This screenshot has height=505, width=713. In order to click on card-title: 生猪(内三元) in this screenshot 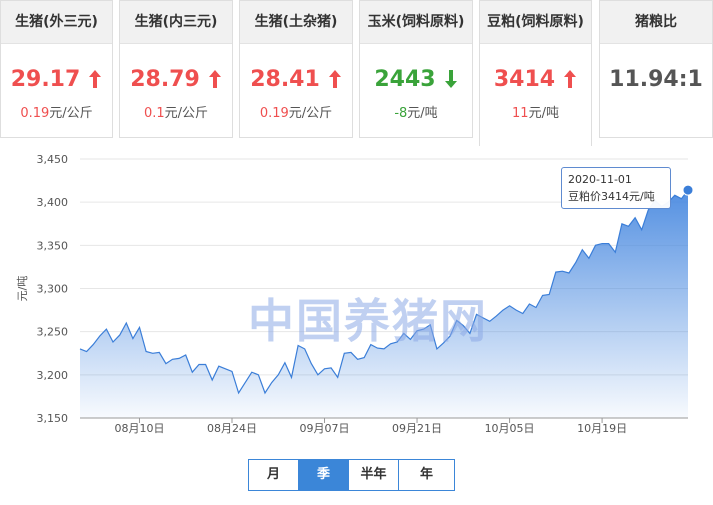, I will do `click(176, 22)`.